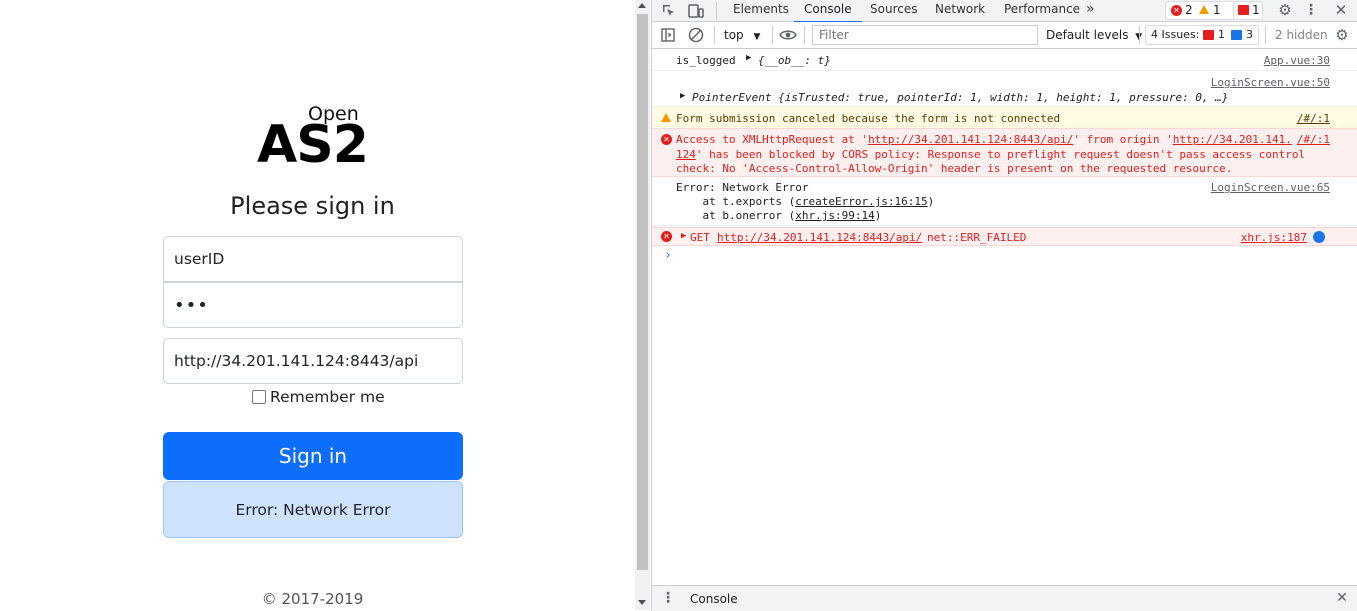  I want to click on issues-counter: 1, so click(1248, 10).